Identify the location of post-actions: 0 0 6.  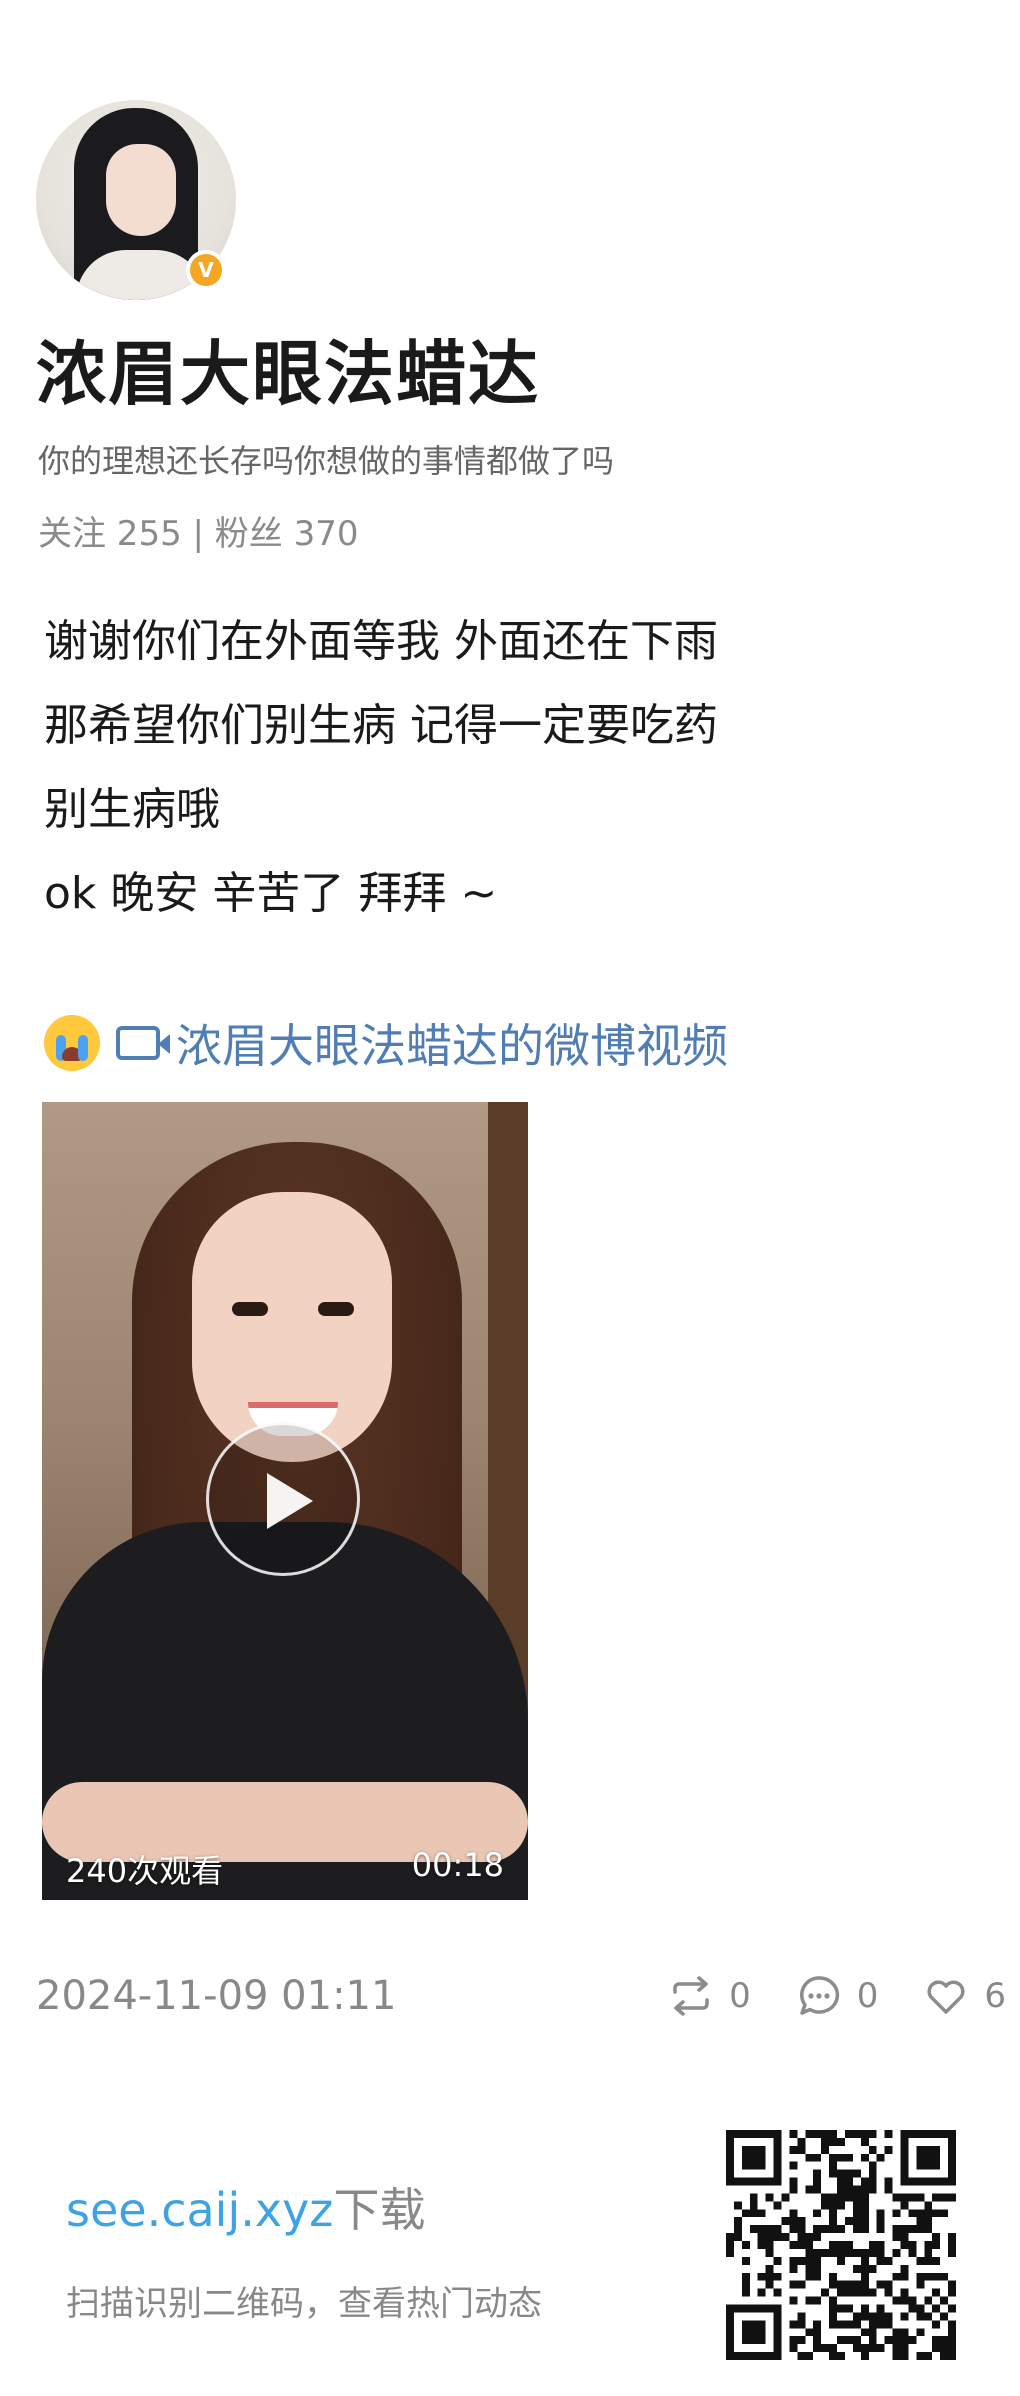
(814, 1996).